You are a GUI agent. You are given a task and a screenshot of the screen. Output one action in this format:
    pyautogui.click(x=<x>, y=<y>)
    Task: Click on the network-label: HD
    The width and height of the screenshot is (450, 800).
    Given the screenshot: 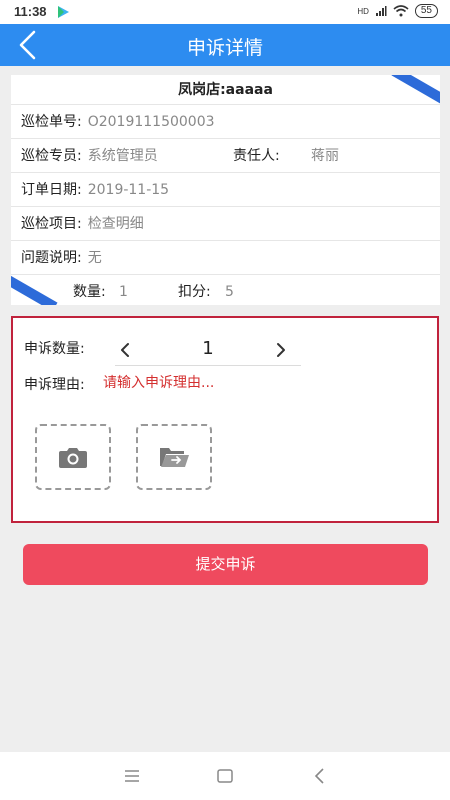 What is the action you would take?
    pyautogui.click(x=363, y=11)
    